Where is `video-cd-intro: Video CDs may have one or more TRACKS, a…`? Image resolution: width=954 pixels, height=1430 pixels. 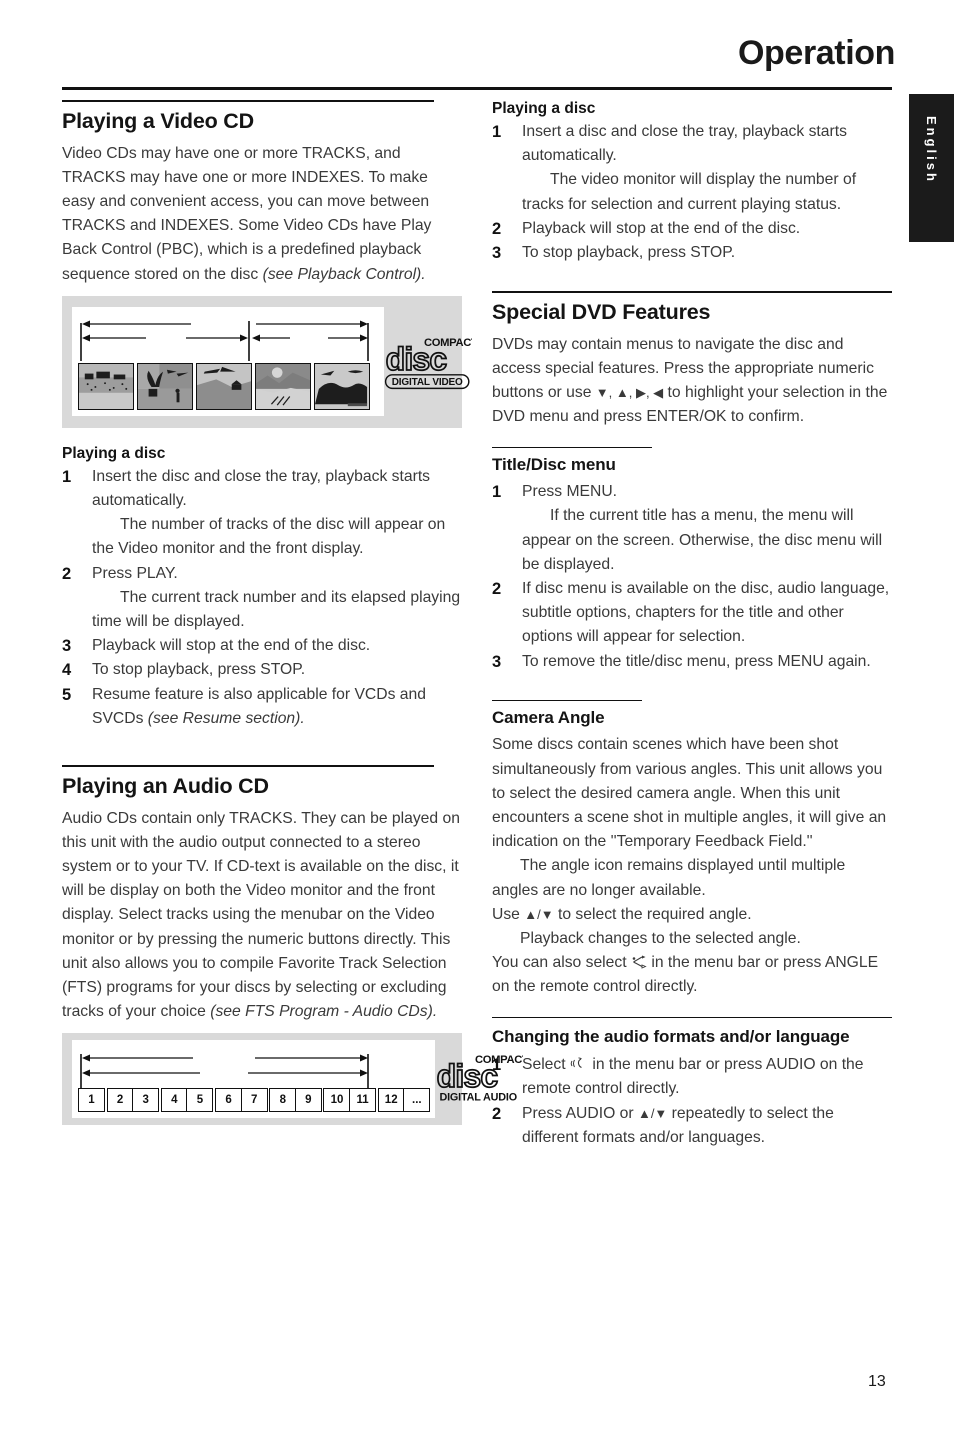 video-cd-intro: Video CDs may have one or more TRACKS, a… is located at coordinates (247, 213).